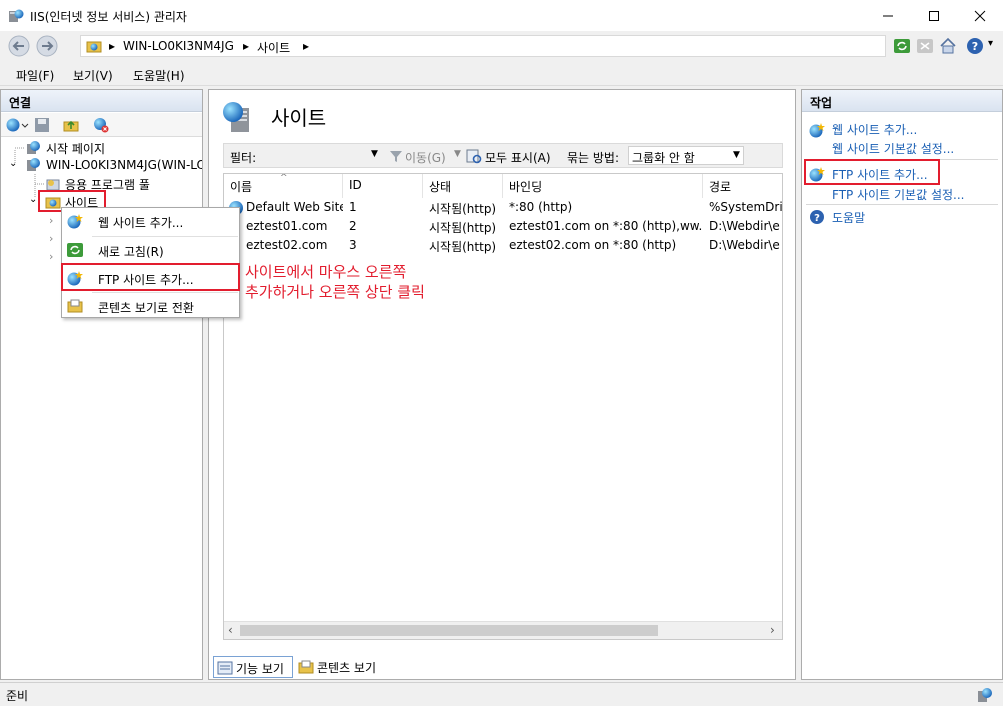  Describe the element at coordinates (94, 47) in the screenshot. I see `sites-folder-icon` at that location.